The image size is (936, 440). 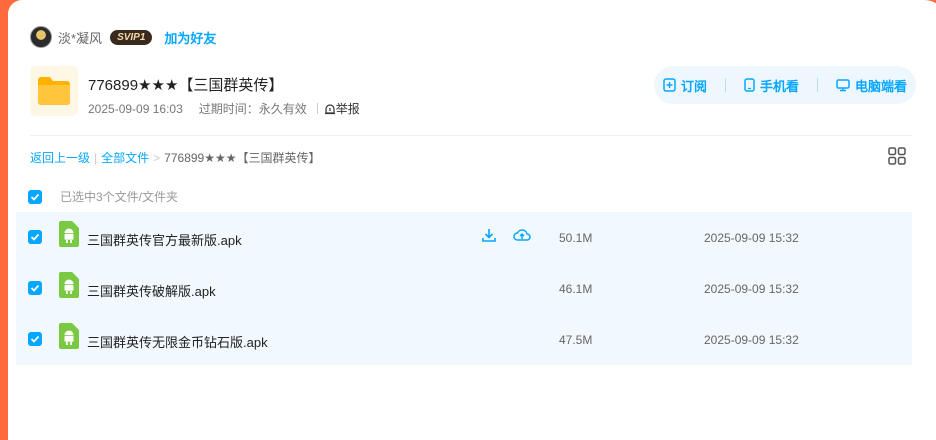 I want to click on file-name: 三国群英传官方最新版.apk, so click(x=164, y=239).